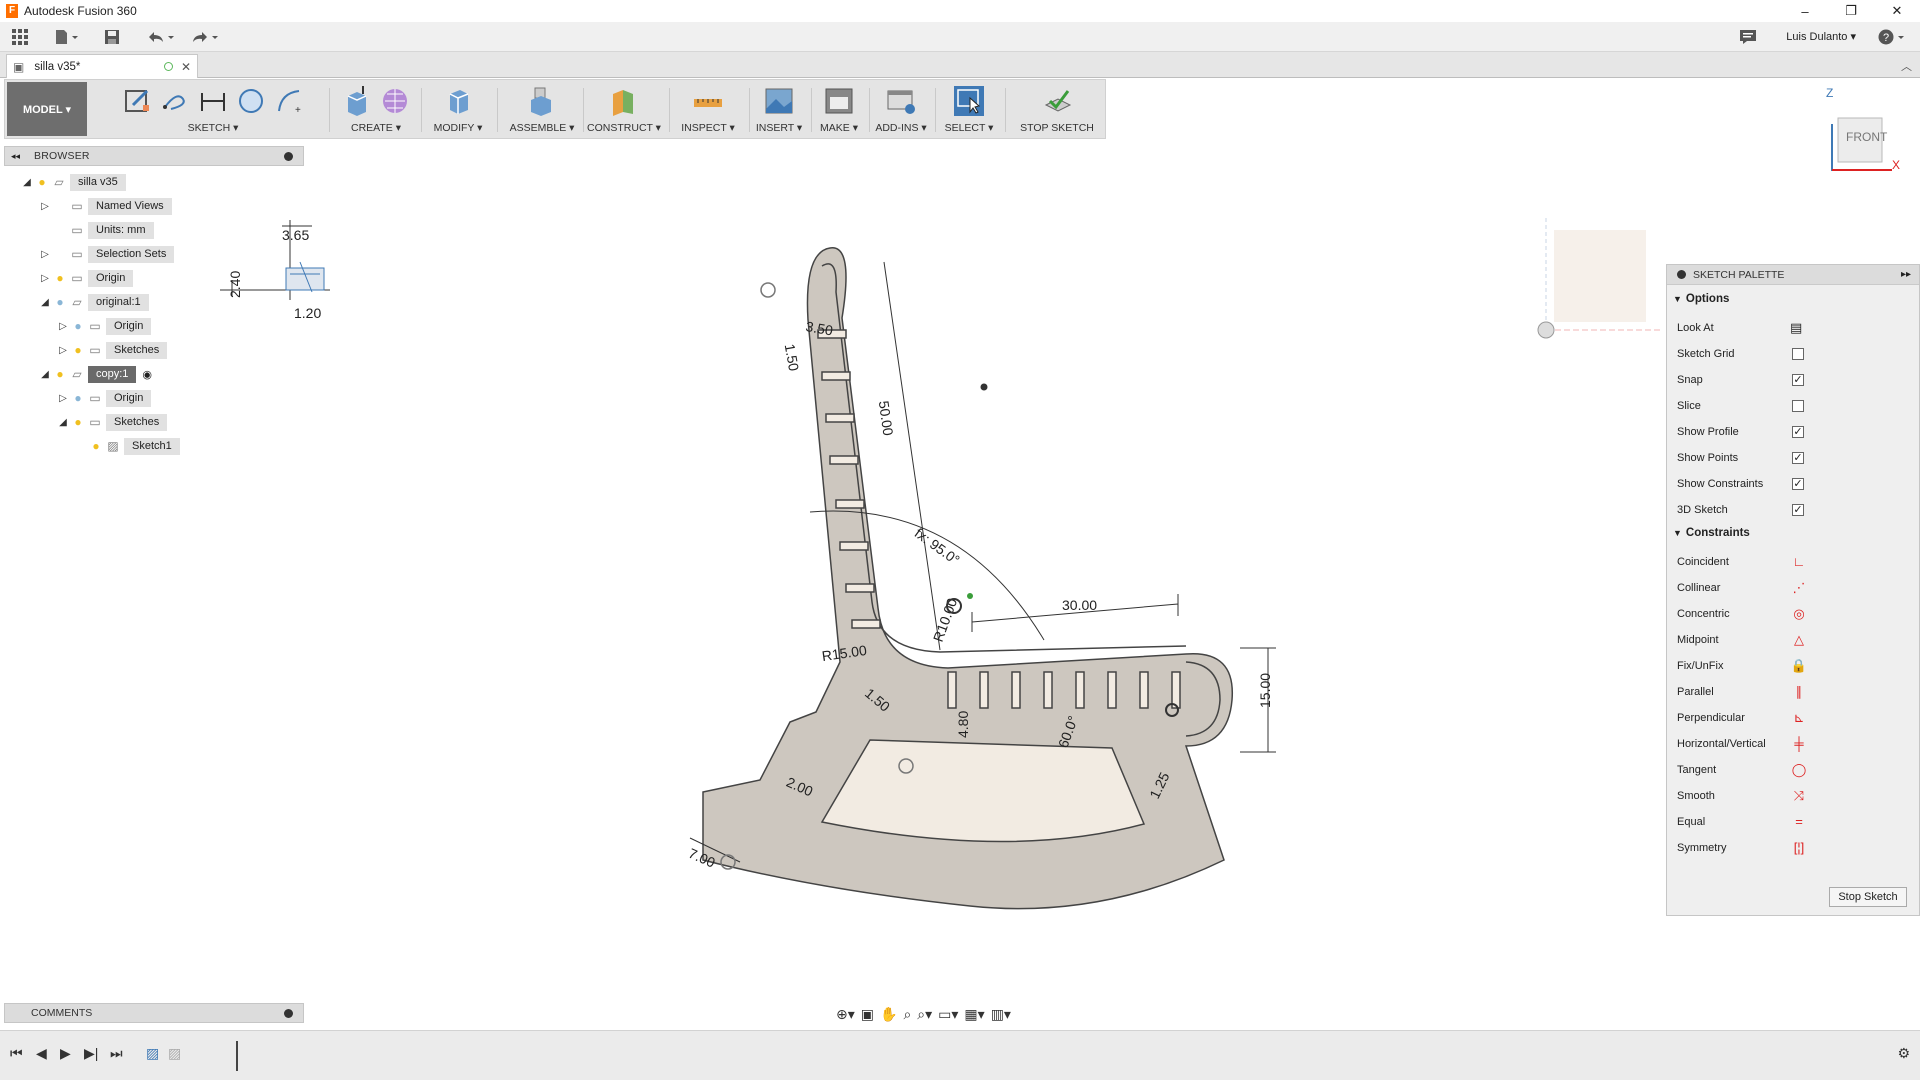  What do you see at coordinates (288, 1013) in the screenshot?
I see `pin-comments-icon` at bounding box center [288, 1013].